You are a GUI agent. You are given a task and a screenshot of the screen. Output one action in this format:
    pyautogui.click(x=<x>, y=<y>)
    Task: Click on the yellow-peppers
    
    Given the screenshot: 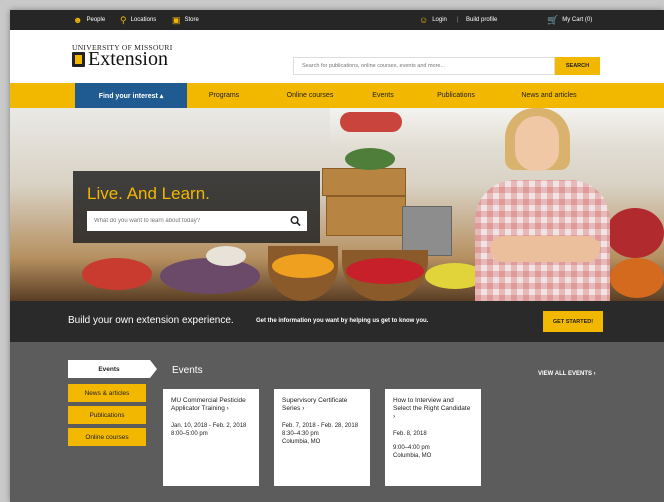 What is the action you would take?
    pyautogui.click(x=303, y=266)
    